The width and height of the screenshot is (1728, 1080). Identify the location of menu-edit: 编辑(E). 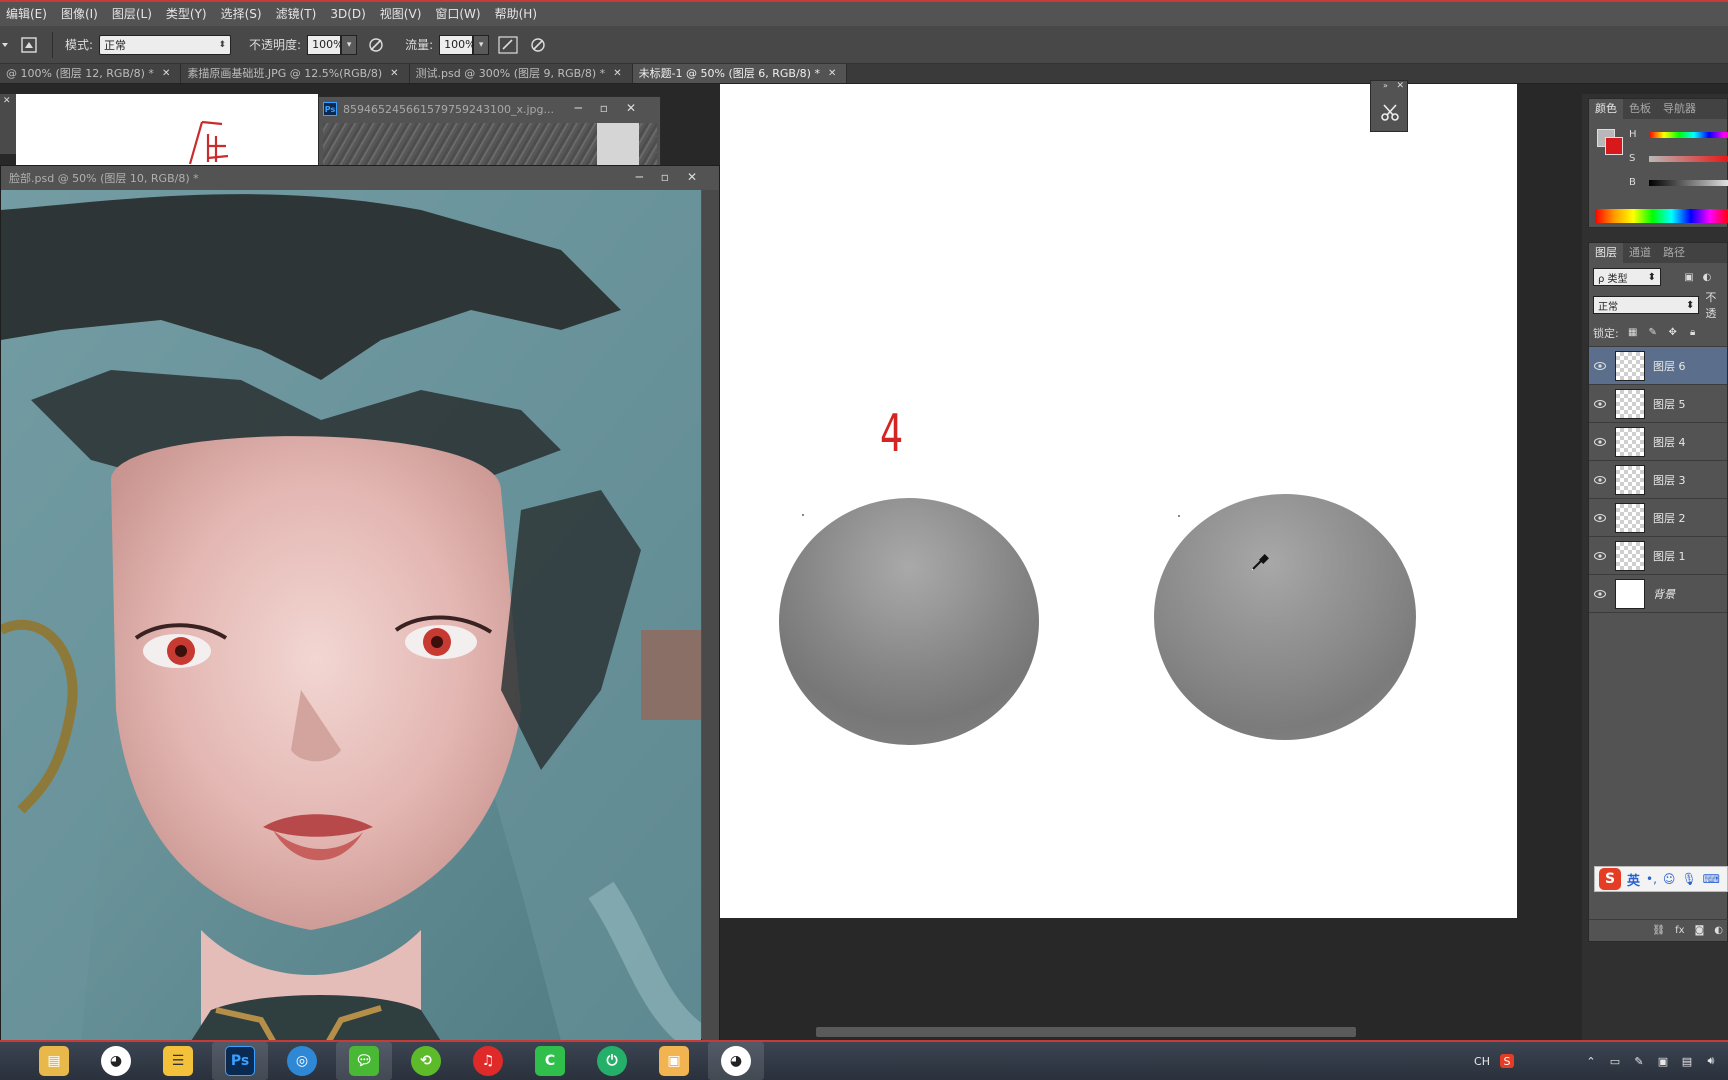
(26, 14).